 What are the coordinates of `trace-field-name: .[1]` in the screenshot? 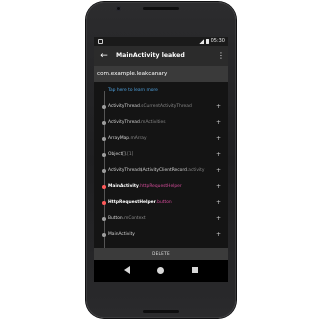 It's located at (129, 154).